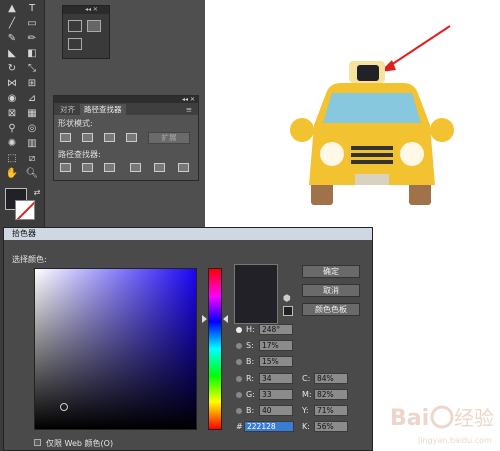 The width and height of the screenshot is (500, 451). What do you see at coordinates (65, 137) in the screenshot?
I see `unite-icon` at bounding box center [65, 137].